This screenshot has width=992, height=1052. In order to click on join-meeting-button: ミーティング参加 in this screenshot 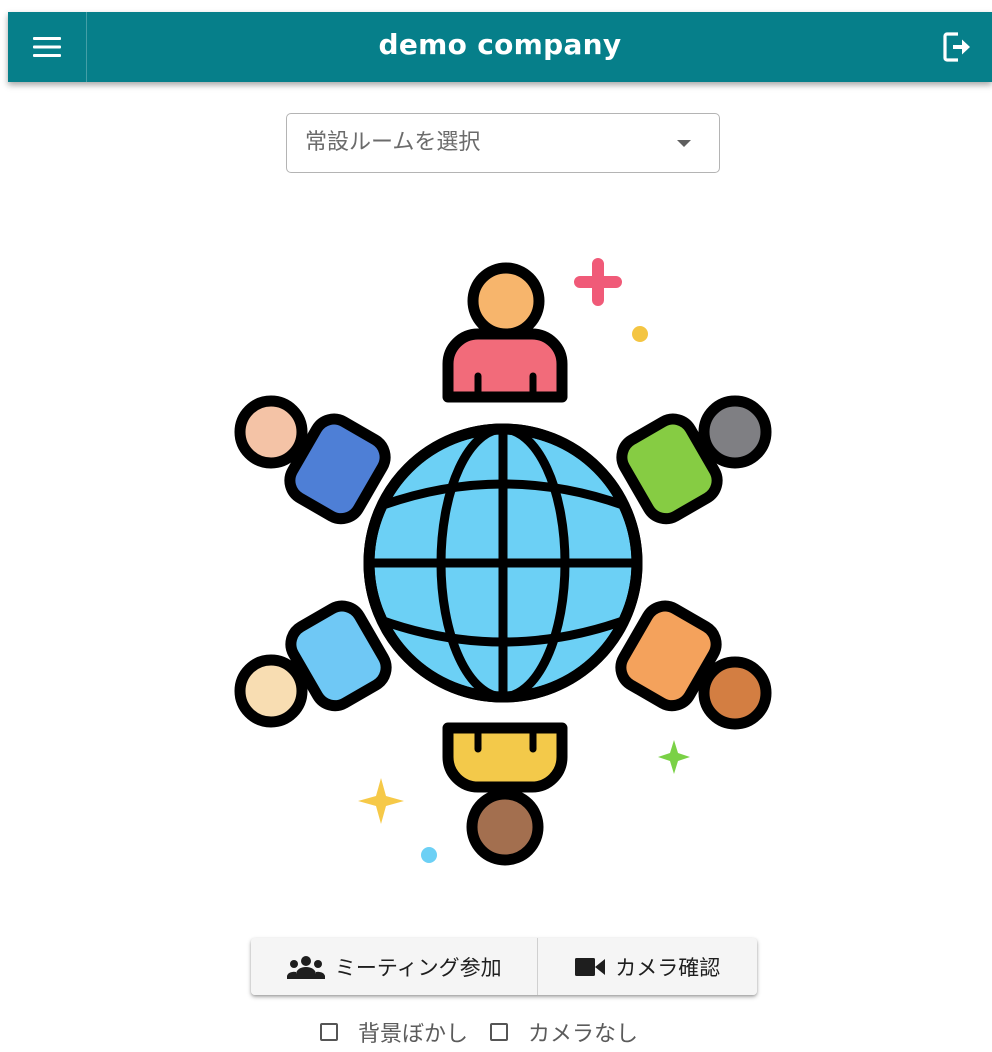, I will do `click(395, 966)`.